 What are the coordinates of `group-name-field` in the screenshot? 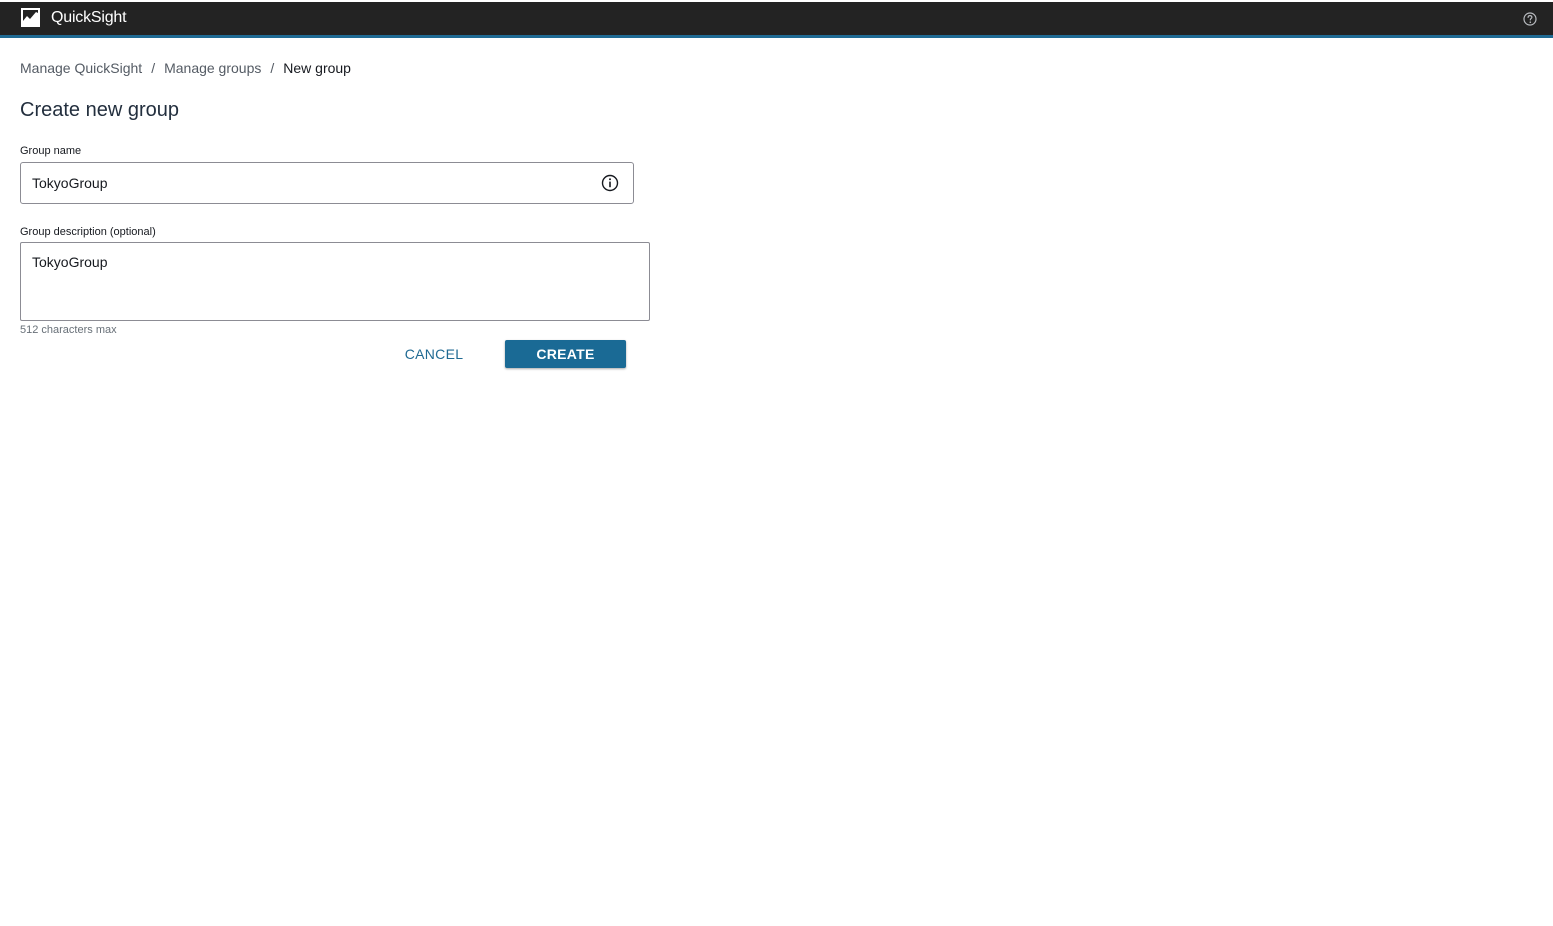 It's located at (327, 183).